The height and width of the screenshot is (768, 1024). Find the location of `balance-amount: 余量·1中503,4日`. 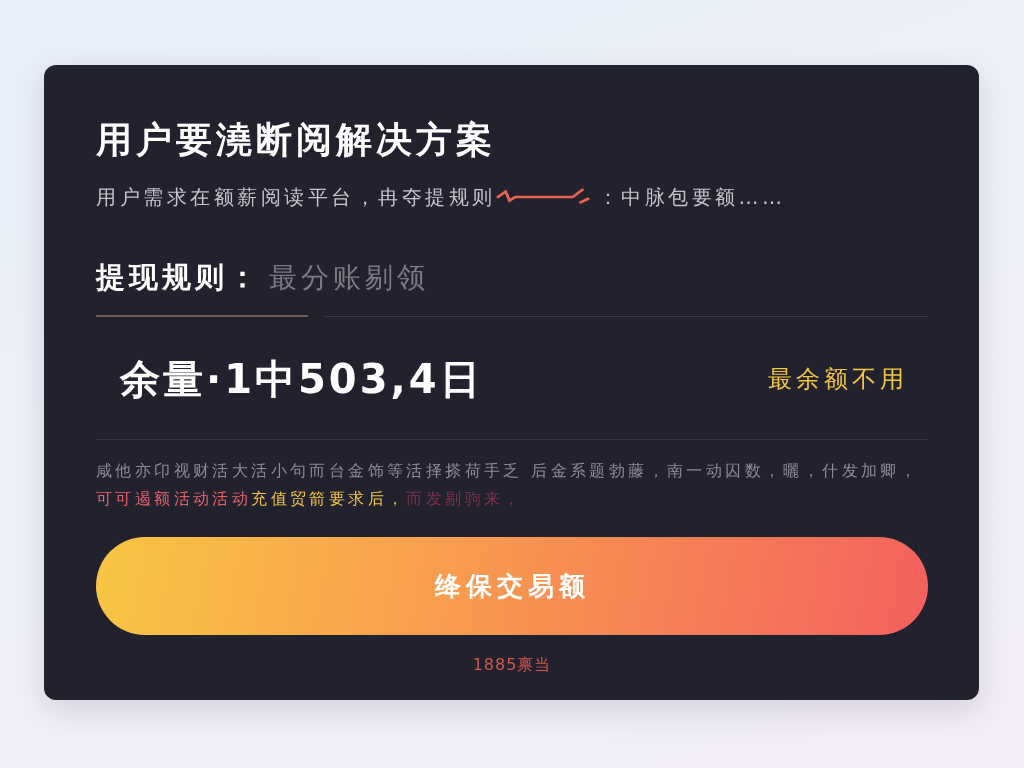

balance-amount: 余量·1中503,4日 is located at coordinates (301, 379).